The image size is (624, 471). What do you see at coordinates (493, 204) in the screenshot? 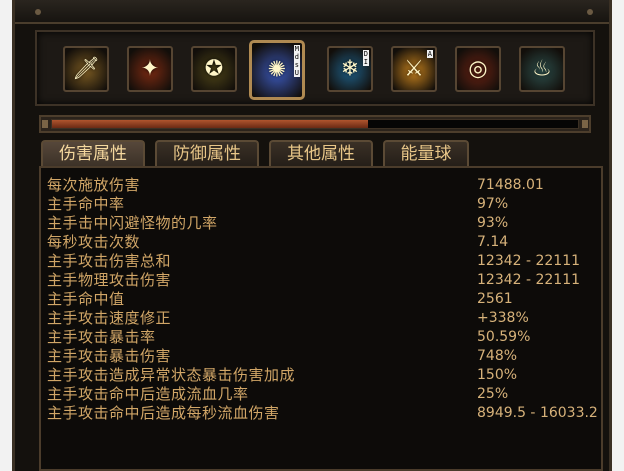
I see `stat-value: 97%` at bounding box center [493, 204].